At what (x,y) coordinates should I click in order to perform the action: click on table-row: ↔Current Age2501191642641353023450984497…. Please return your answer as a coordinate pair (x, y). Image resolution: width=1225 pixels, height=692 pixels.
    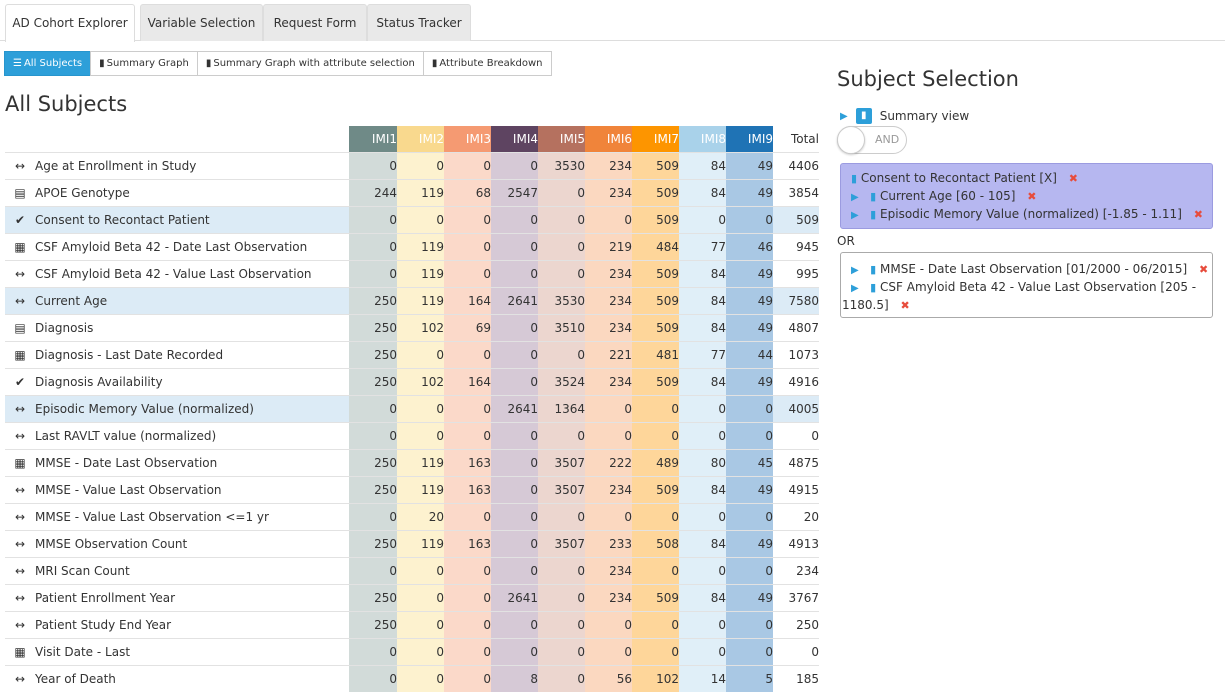
    Looking at the image, I should click on (412, 301).